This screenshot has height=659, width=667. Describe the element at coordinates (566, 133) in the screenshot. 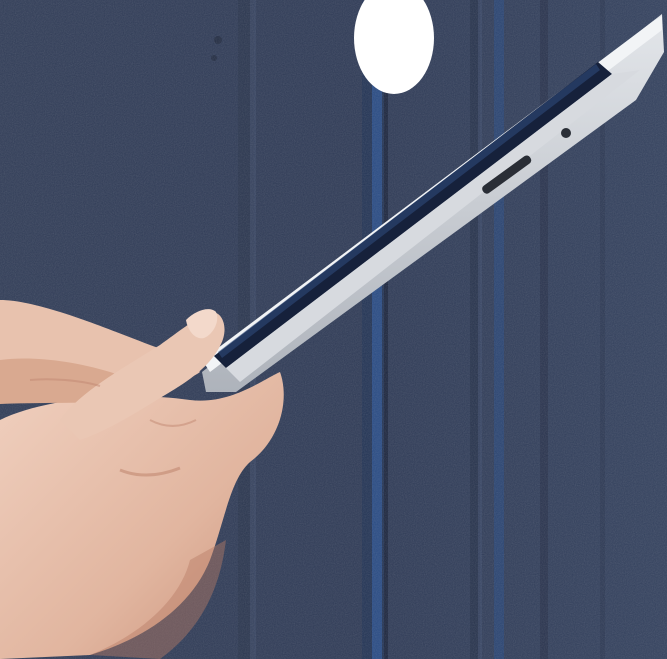

I see `tablet-jack` at that location.